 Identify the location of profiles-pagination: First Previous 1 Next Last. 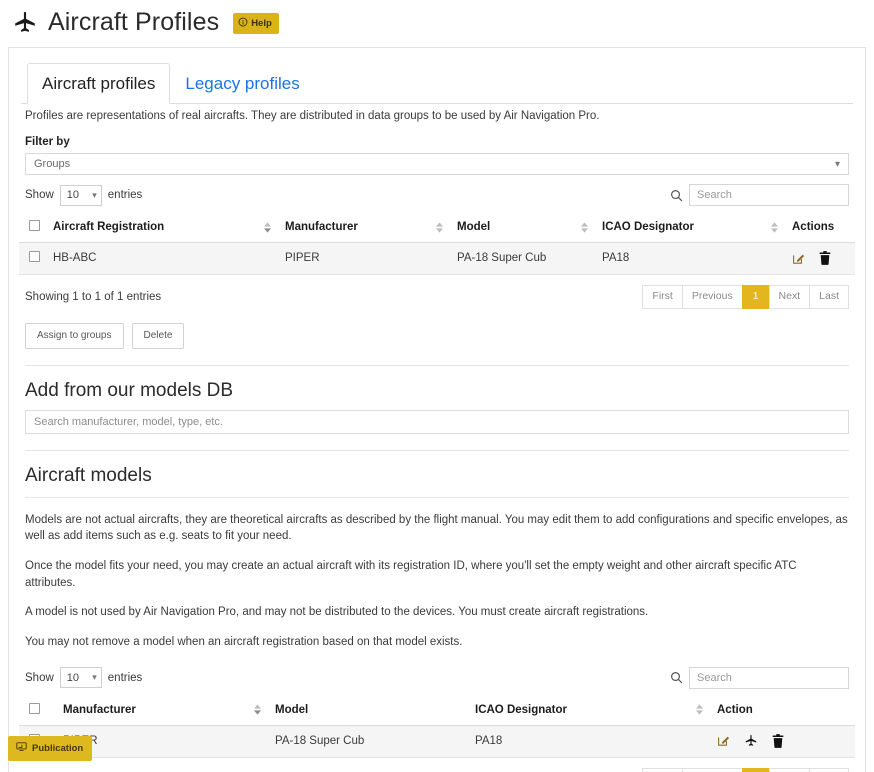
(745, 297).